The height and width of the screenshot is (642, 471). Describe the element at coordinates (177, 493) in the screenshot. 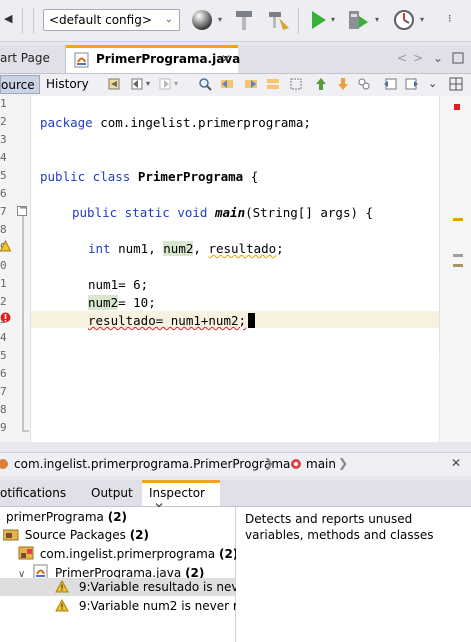

I see `tab-inspector-label: Inspector` at that location.